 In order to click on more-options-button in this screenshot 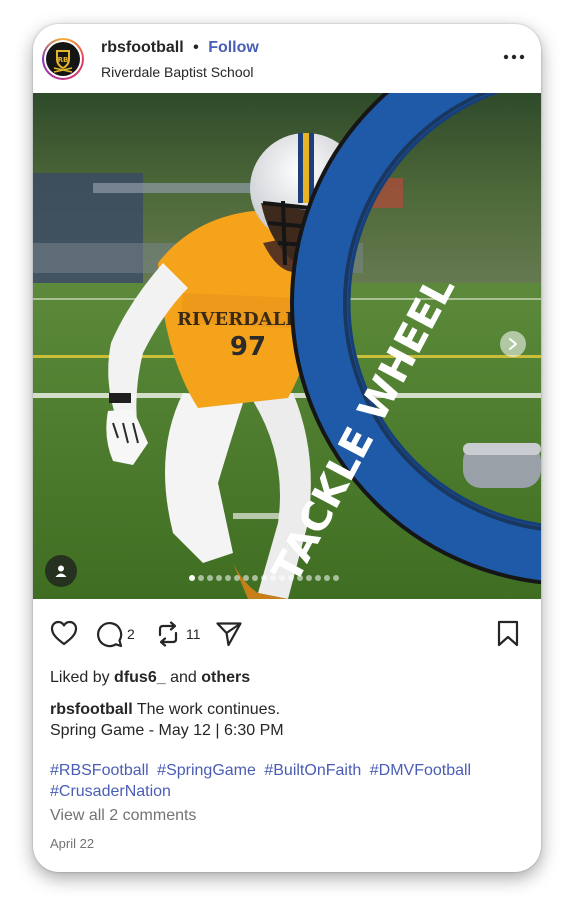, I will do `click(514, 57)`.